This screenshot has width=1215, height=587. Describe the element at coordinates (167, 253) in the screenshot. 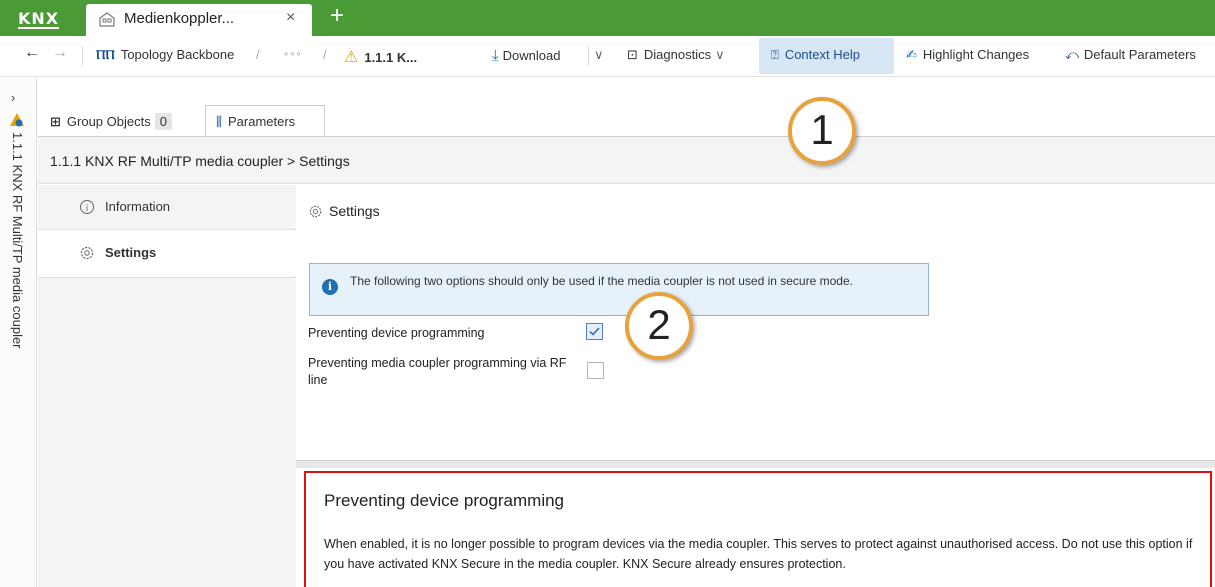

I see `nav-item-settings: Settings` at that location.